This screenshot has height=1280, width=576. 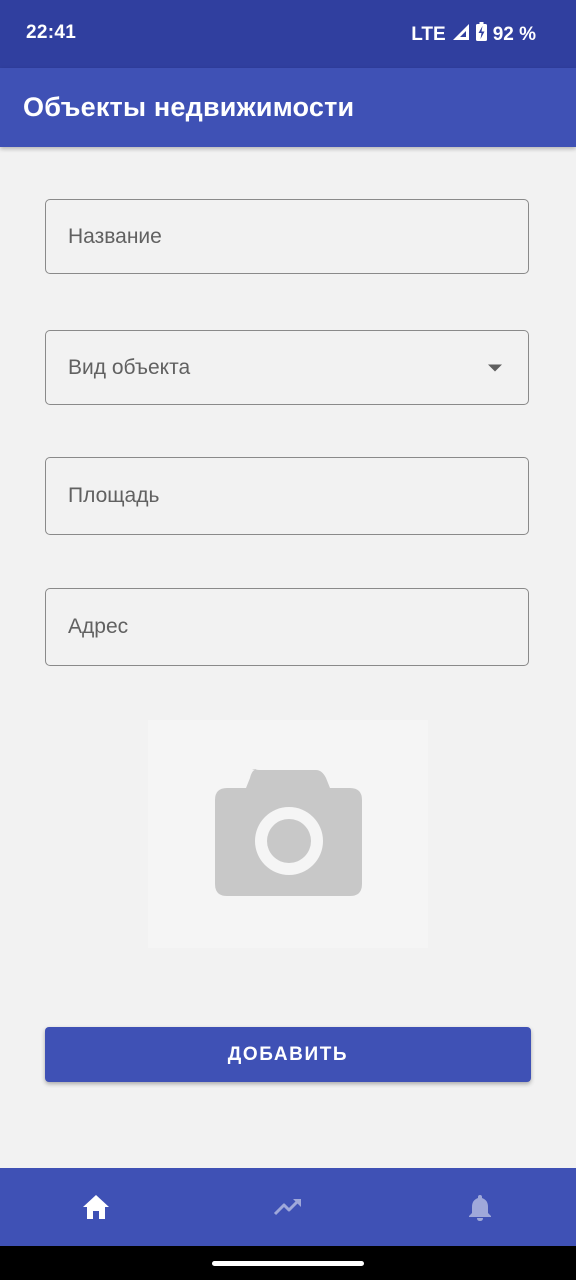 I want to click on bottom-navigation, so click(x=288, y=1207).